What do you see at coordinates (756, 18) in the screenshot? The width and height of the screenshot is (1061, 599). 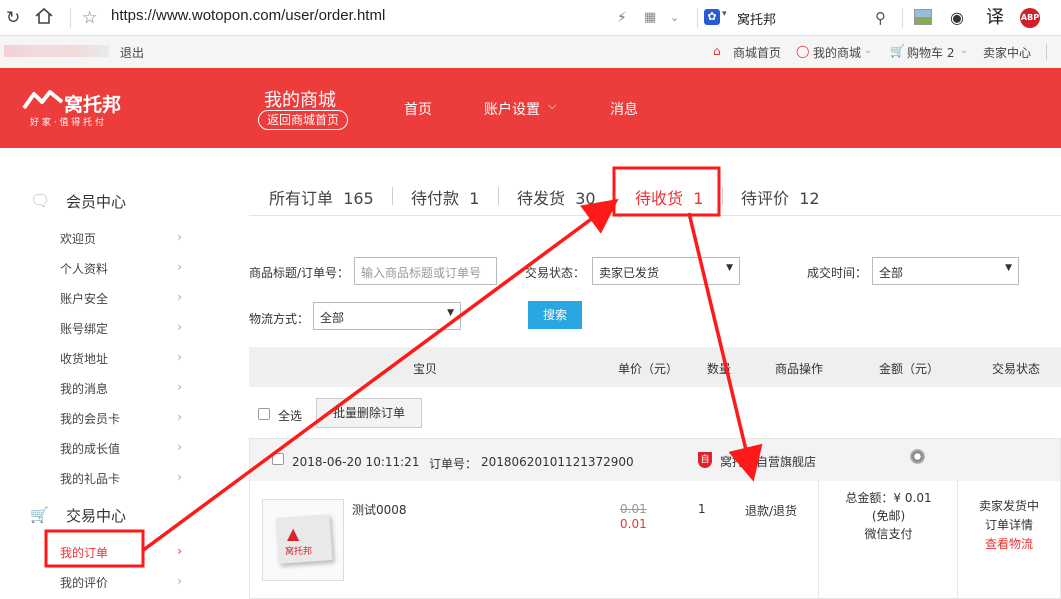 I see `search-engine-label: 窝托邦` at bounding box center [756, 18].